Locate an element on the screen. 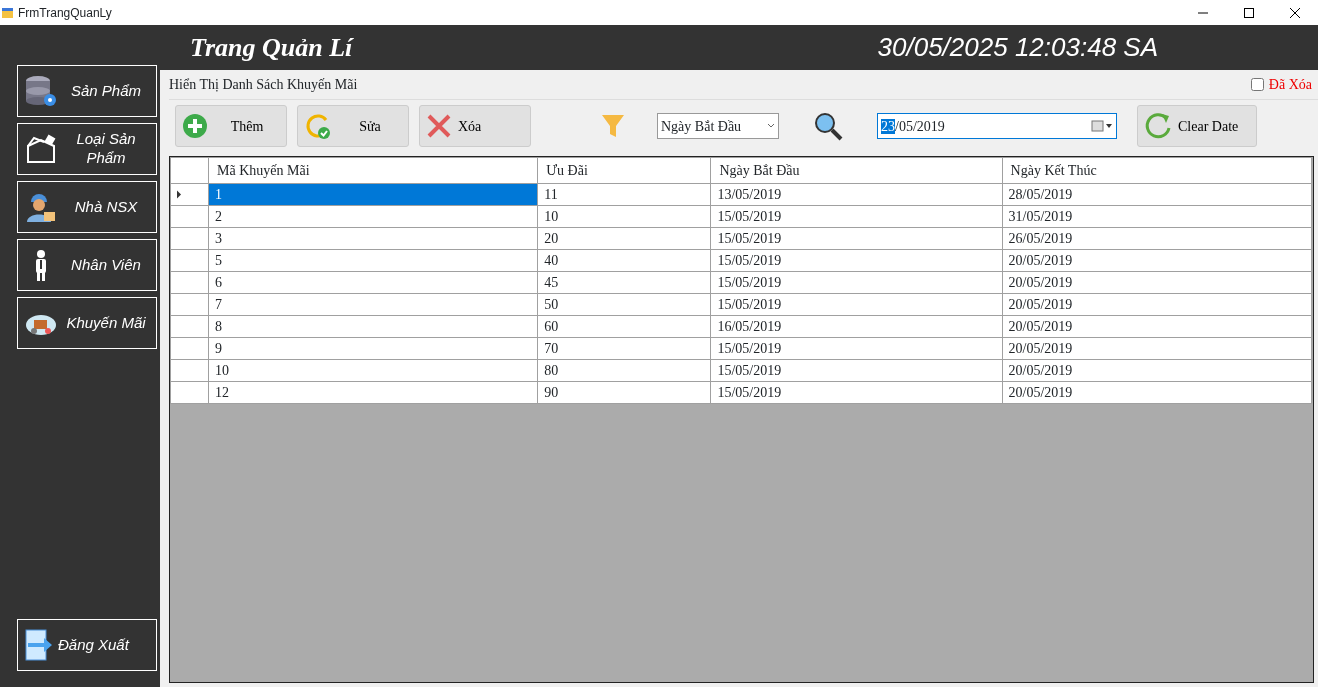 The image size is (1318, 687). table-cell: 13/05/2019 is located at coordinates (856, 194).